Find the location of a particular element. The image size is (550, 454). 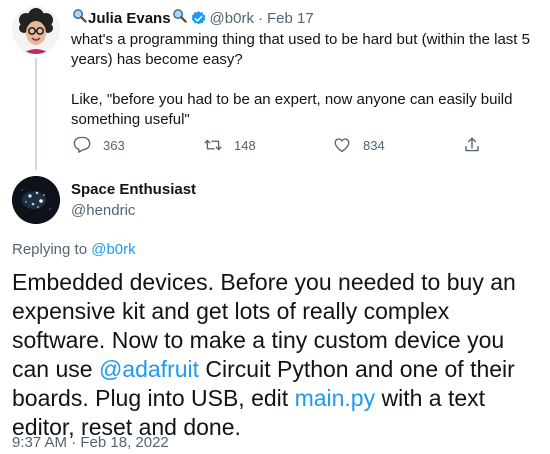

tweet2-handle: @hendric is located at coordinates (103, 211).